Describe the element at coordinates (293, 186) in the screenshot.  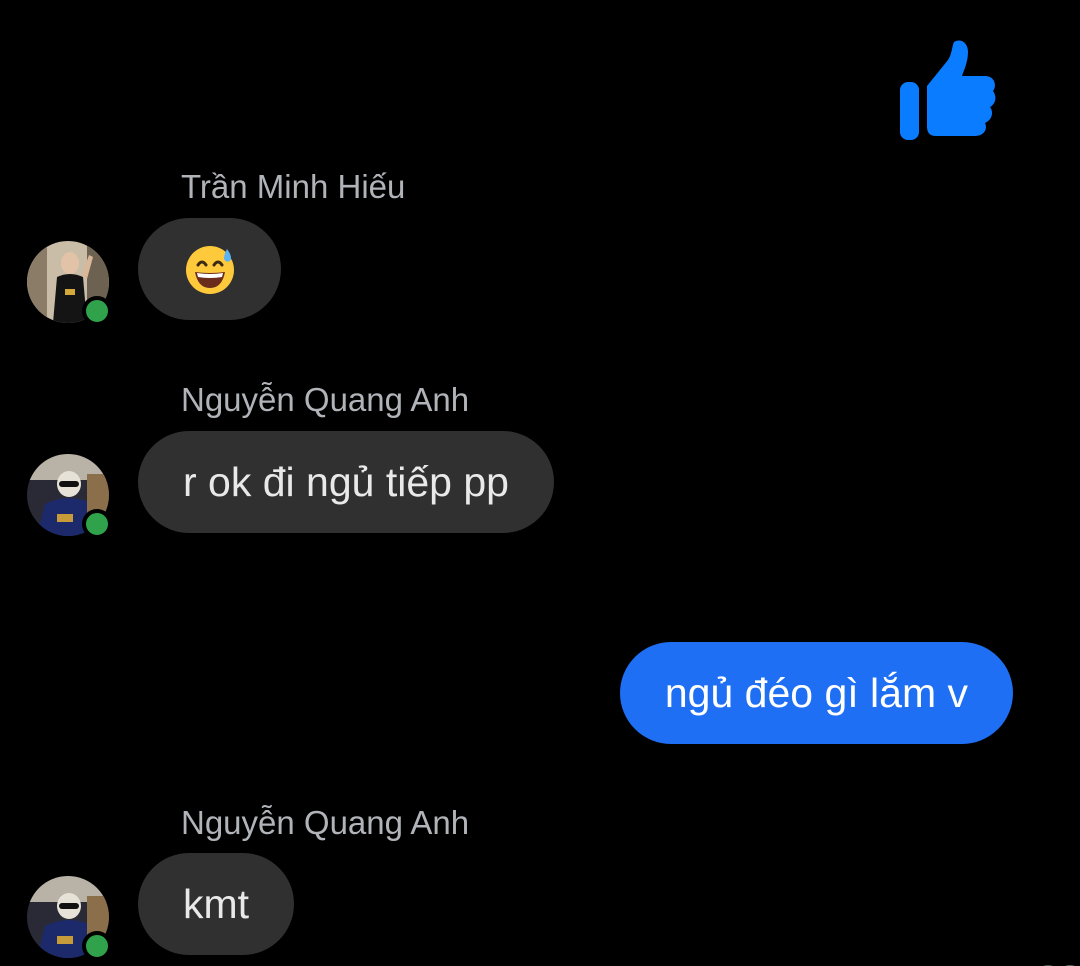
I see `sender-name: Trần Minh Hiếu` at that location.